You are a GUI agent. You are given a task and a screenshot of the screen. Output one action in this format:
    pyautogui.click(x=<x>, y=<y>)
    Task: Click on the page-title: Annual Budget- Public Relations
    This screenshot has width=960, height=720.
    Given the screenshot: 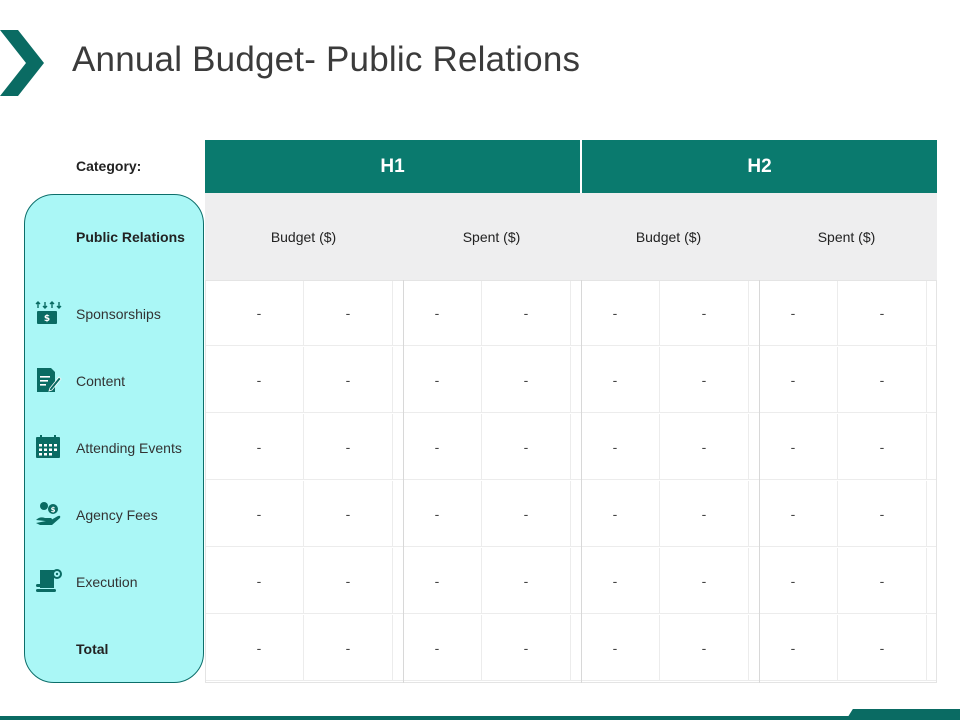 What is the action you would take?
    pyautogui.click(x=326, y=59)
    